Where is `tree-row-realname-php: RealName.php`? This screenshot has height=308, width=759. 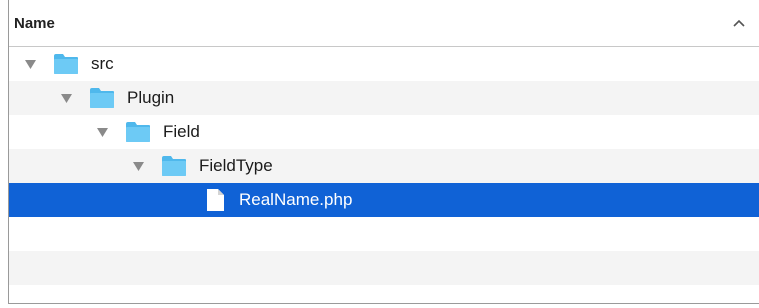 tree-row-realname-php: RealName.php is located at coordinates (384, 200).